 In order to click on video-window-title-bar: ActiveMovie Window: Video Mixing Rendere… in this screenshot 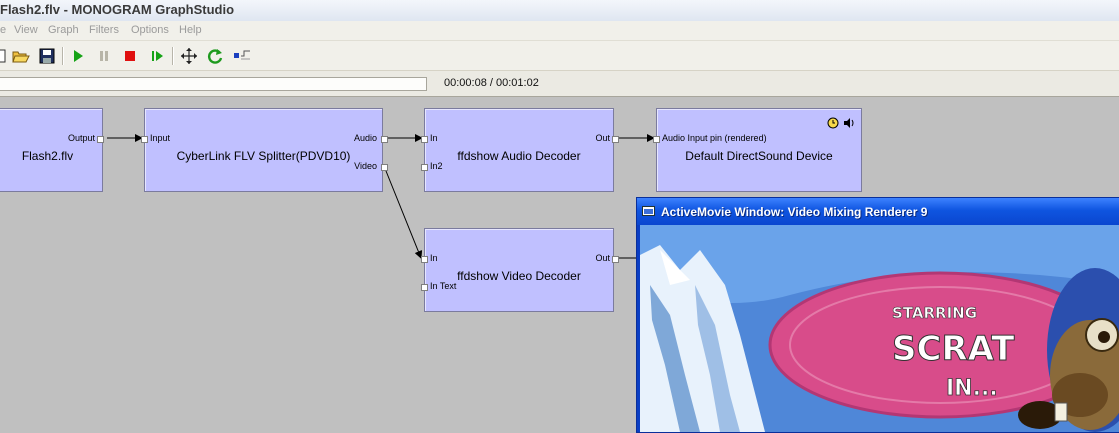, I will do `click(878, 211)`.